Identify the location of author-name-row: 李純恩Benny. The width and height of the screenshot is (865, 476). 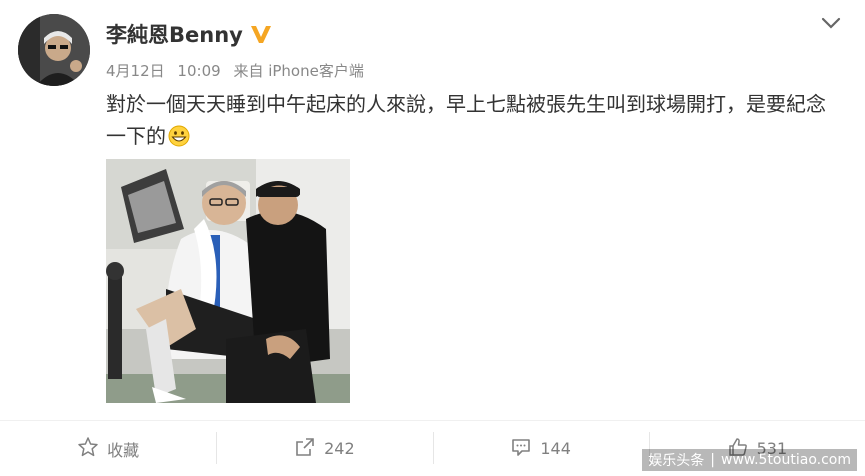
(189, 34).